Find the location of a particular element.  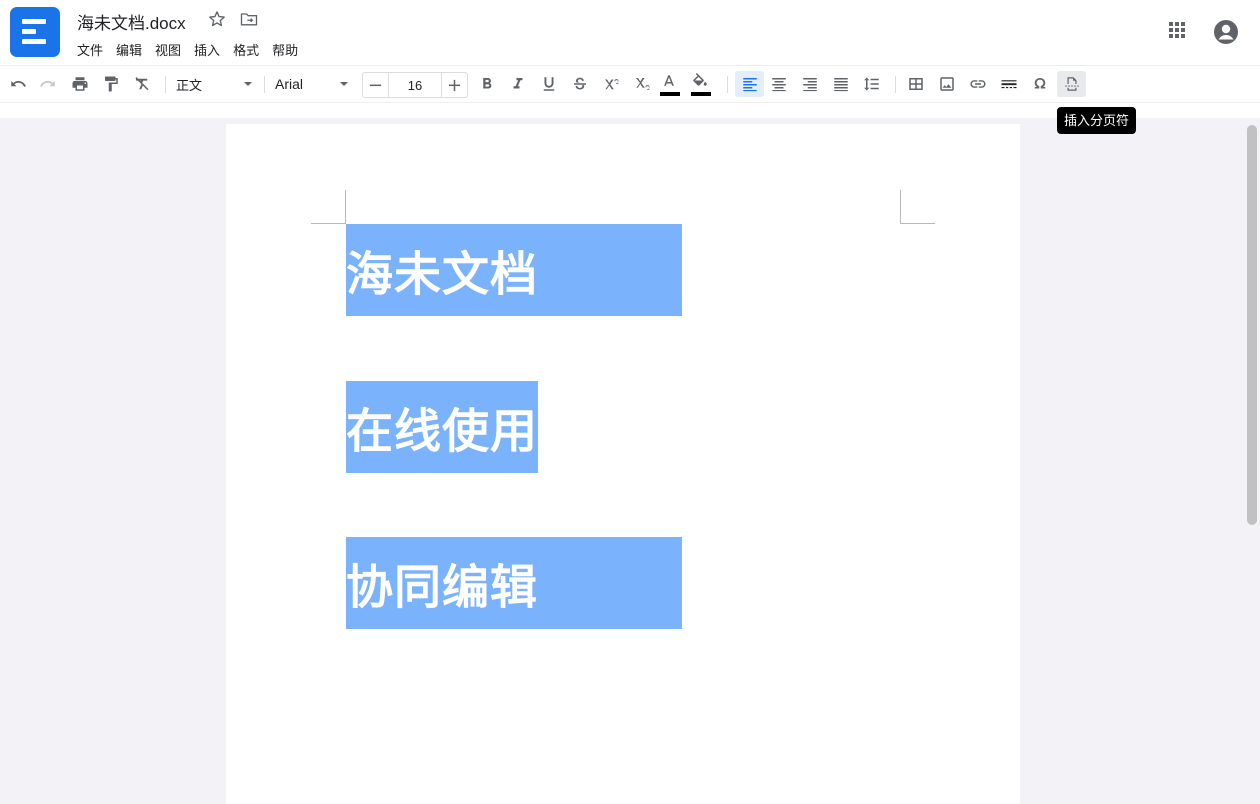

strikethrough-icon is located at coordinates (580, 84).